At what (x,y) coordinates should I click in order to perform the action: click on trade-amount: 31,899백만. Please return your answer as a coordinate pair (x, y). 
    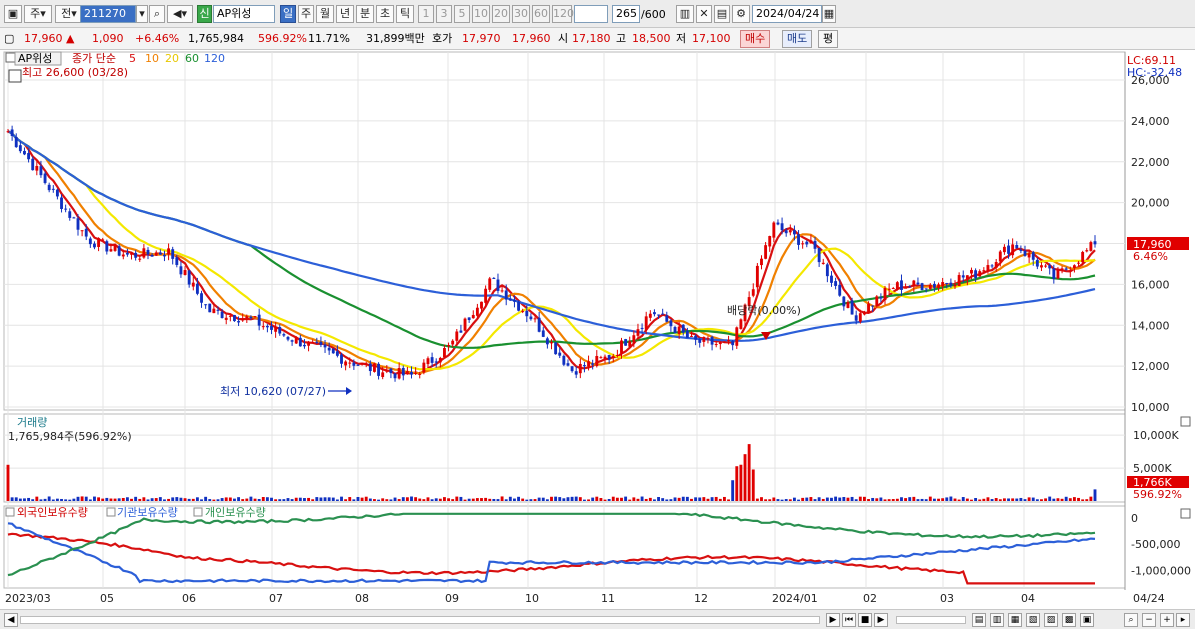
    Looking at the image, I should click on (395, 38).